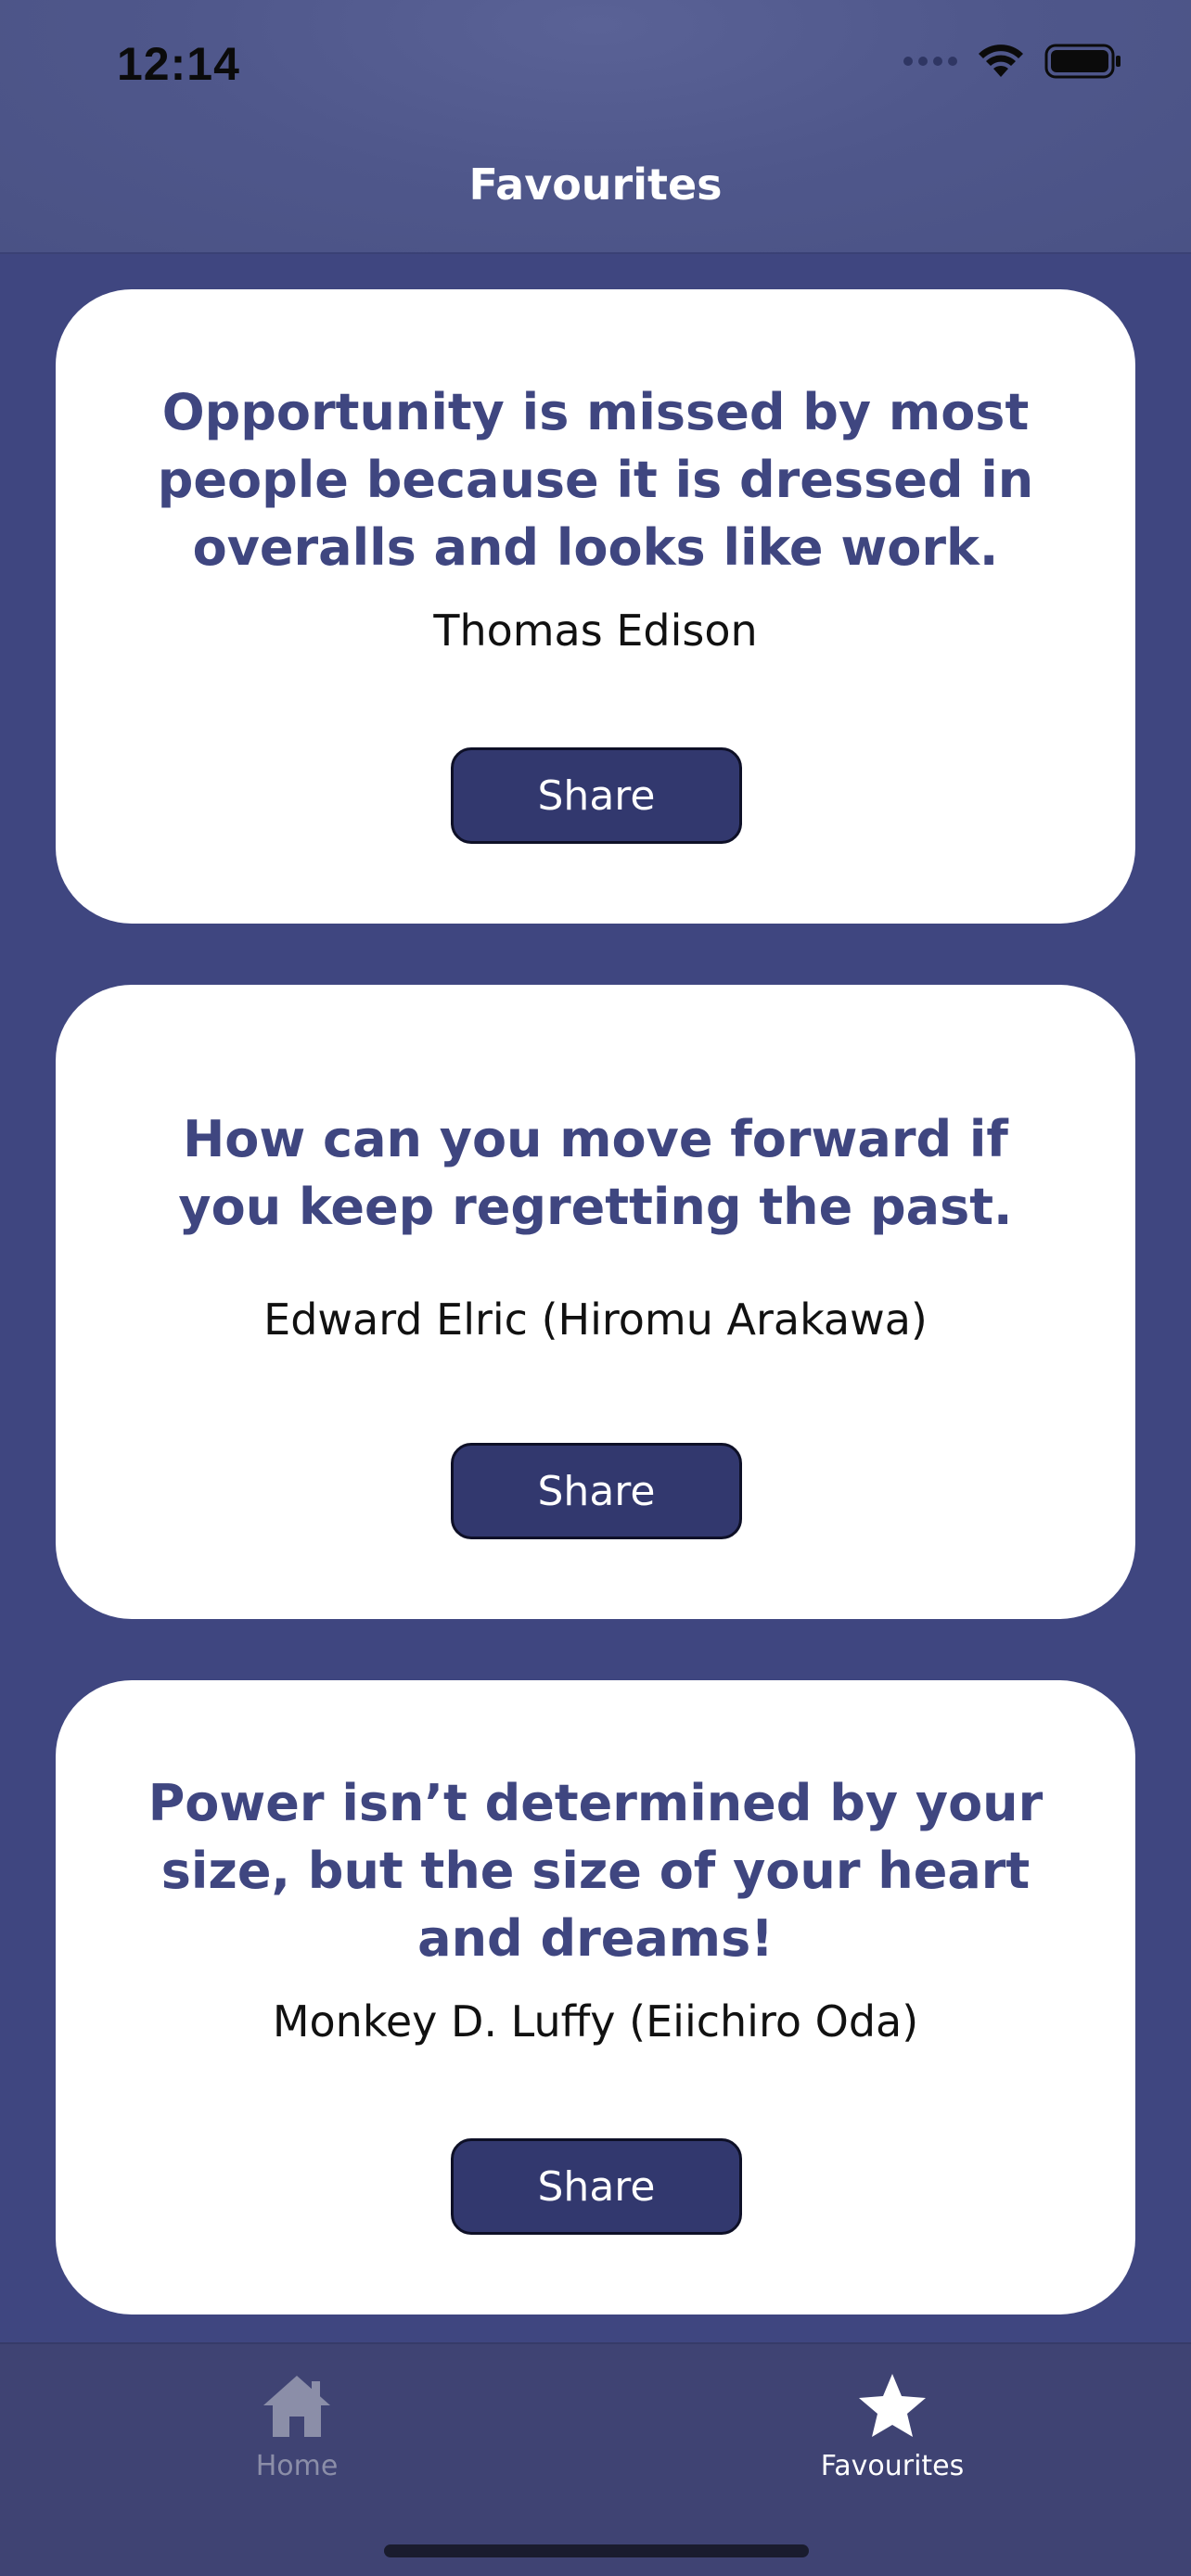 The width and height of the screenshot is (1191, 2576). Describe the element at coordinates (597, 2551) in the screenshot. I see `home-indicator` at that location.